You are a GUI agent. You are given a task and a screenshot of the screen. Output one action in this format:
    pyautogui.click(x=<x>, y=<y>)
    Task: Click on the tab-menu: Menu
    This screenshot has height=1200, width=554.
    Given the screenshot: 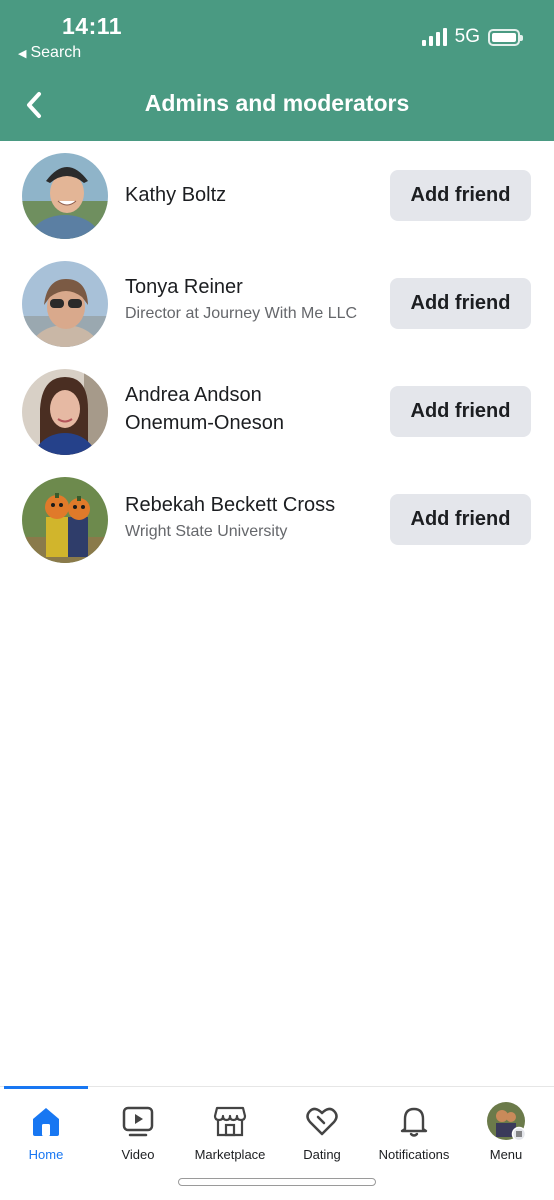 What is the action you would take?
    pyautogui.click(x=506, y=1132)
    